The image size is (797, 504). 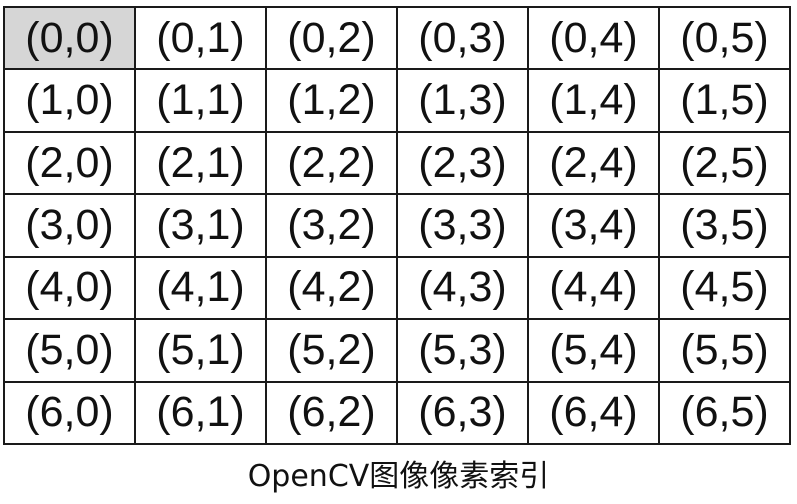 What do you see at coordinates (331, 163) in the screenshot?
I see `grid-cell-2-2: (2,2)` at bounding box center [331, 163].